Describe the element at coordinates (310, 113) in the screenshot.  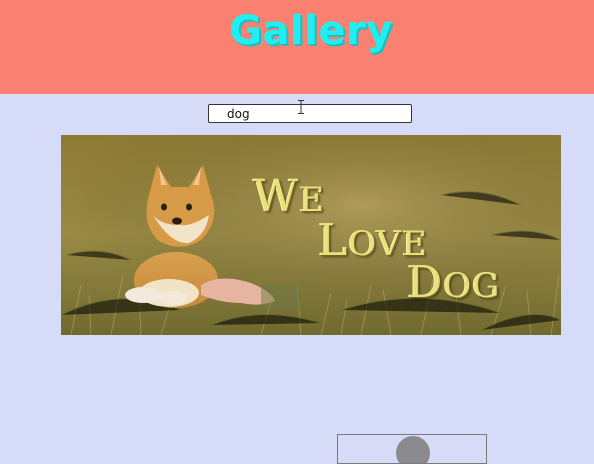
I see `search-input` at that location.